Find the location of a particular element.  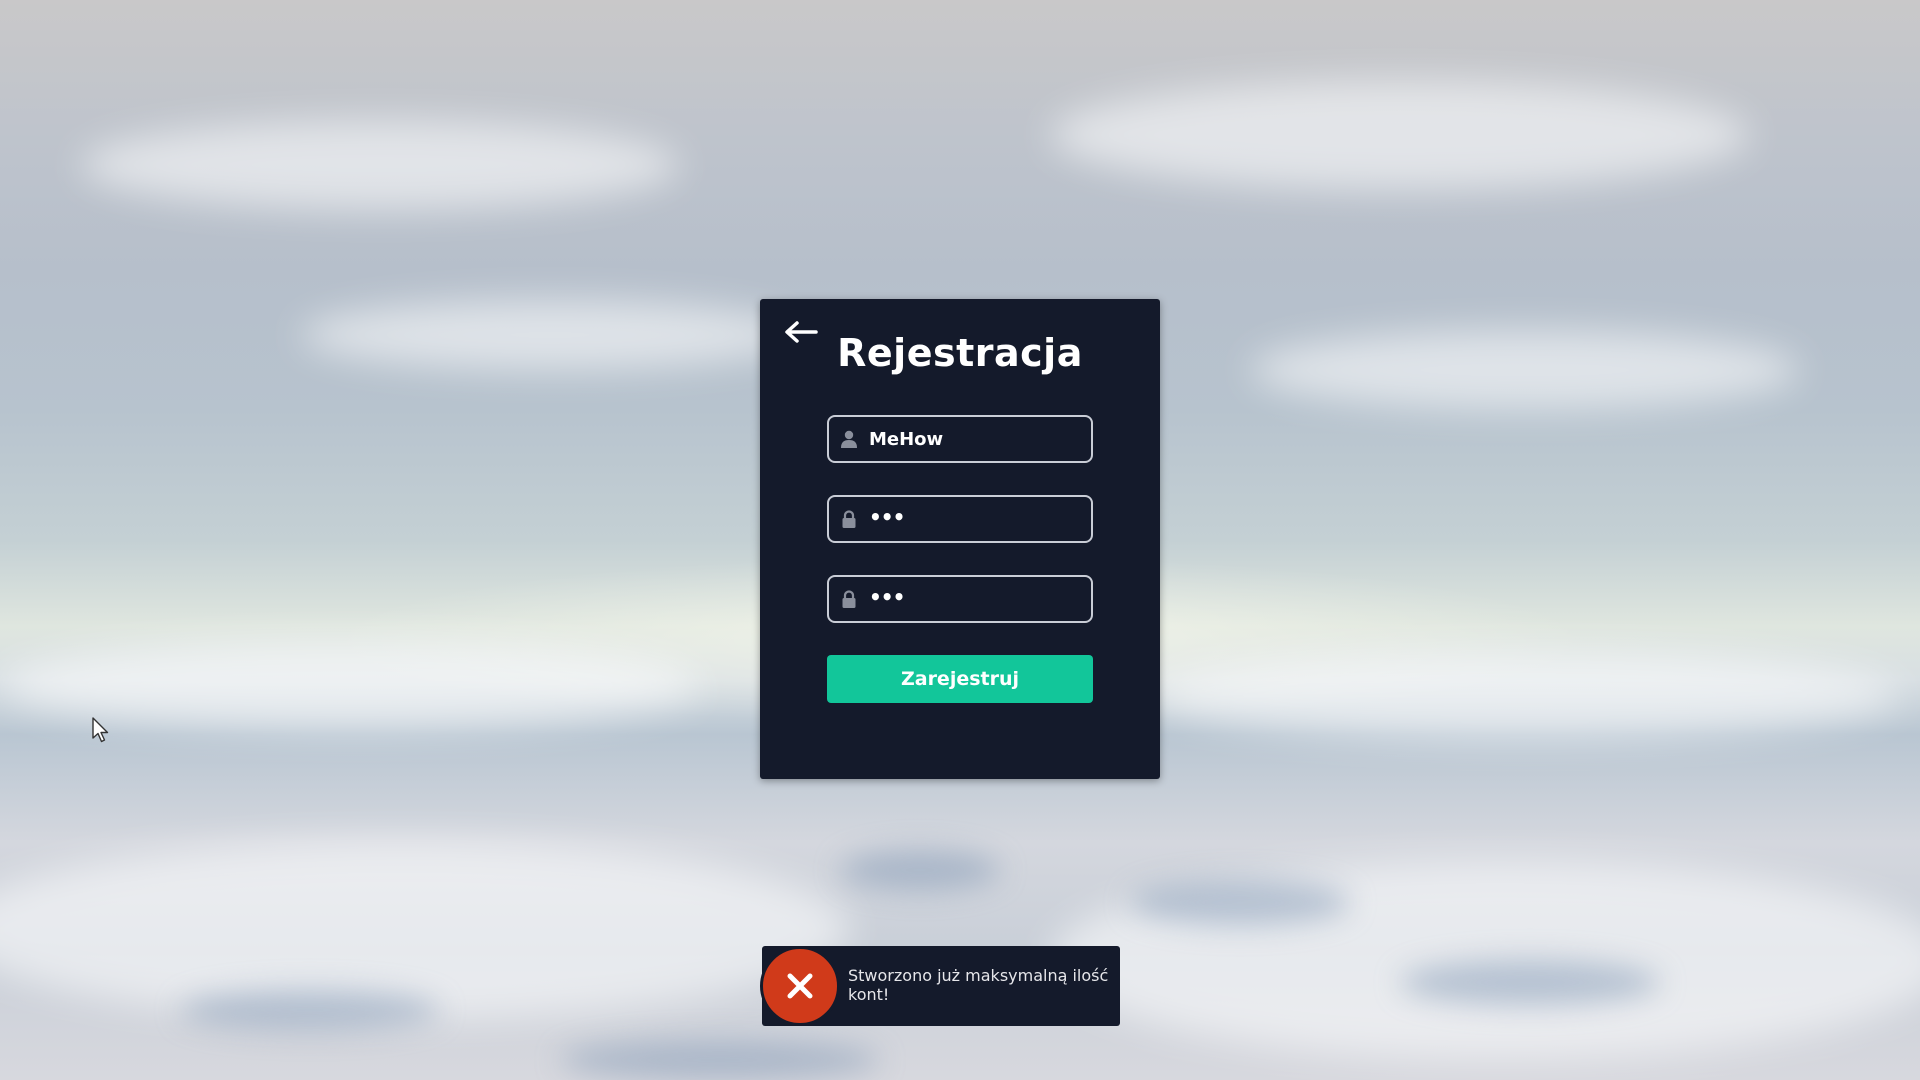

close-icon is located at coordinates (800, 986).